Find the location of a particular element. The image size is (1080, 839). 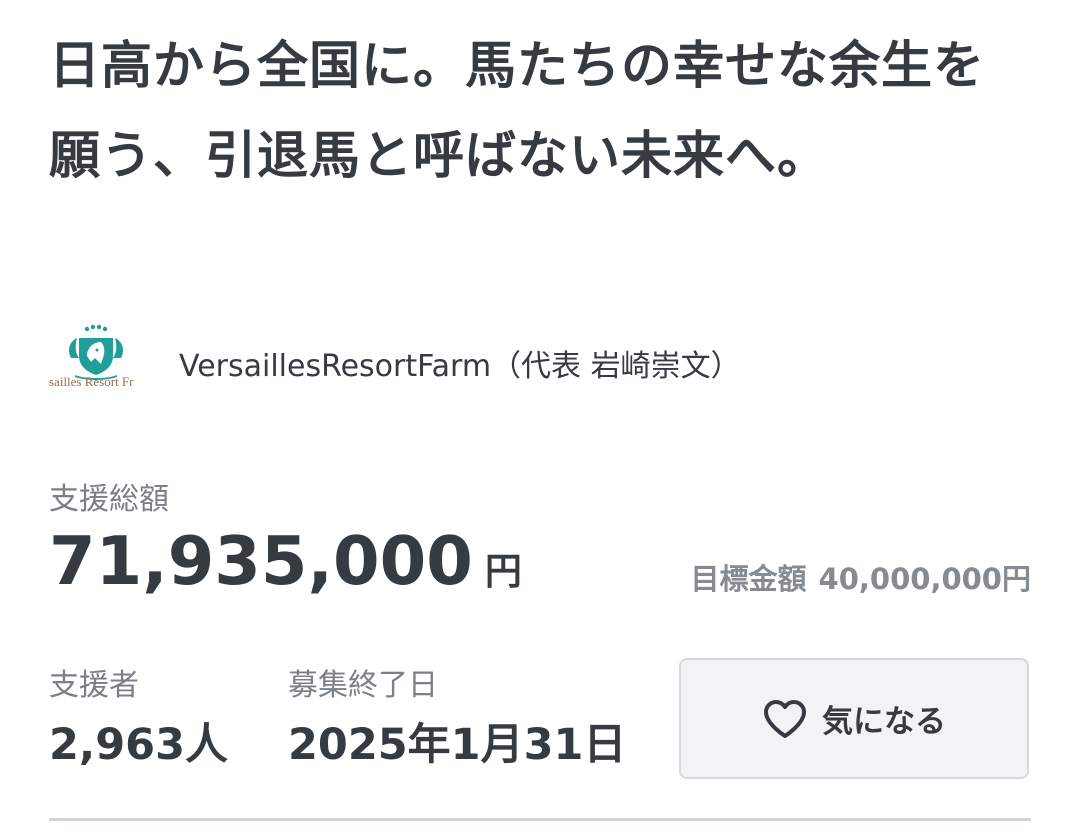

goal-amount: 目標金額 40,000,000円 is located at coordinates (861, 577).